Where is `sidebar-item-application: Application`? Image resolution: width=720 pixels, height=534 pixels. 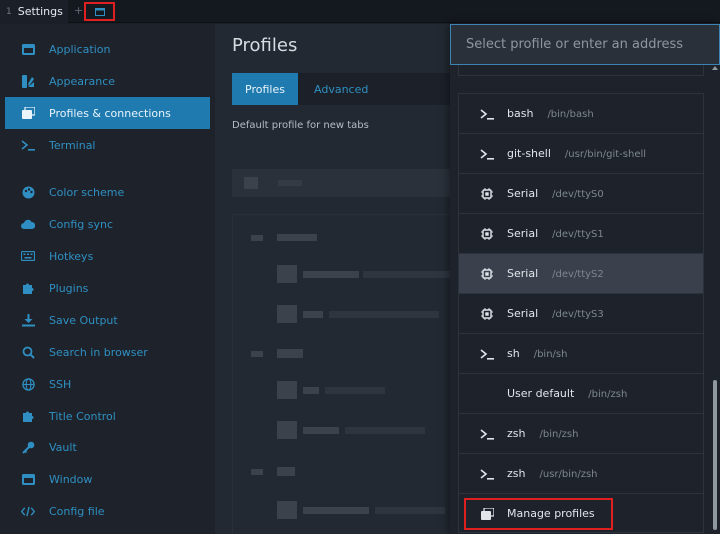 sidebar-item-application: Application is located at coordinates (107, 49).